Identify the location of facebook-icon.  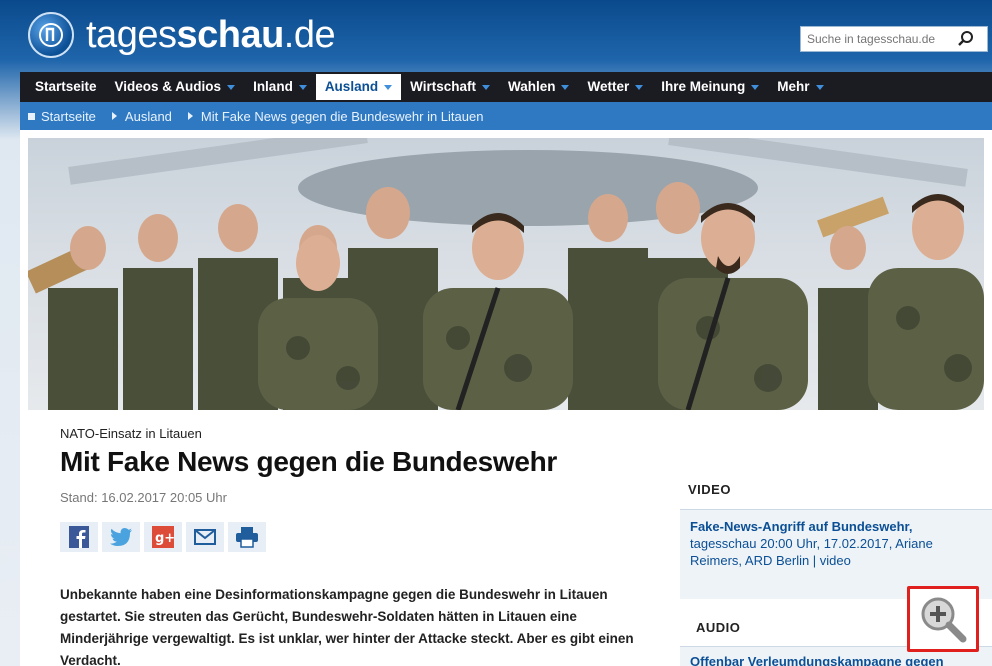
(79, 537).